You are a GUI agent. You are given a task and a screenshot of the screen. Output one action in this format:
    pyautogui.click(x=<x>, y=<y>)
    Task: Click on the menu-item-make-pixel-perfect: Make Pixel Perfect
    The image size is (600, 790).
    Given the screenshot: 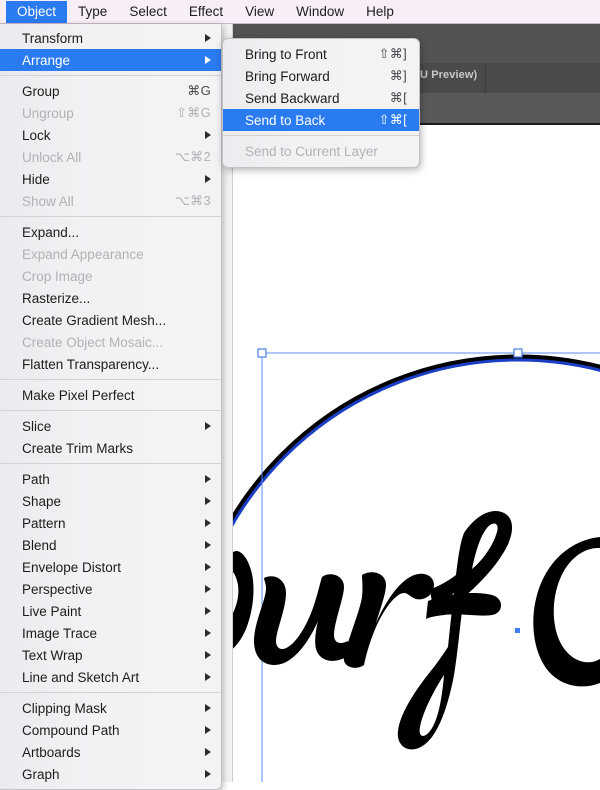 What is the action you would take?
    pyautogui.click(x=110, y=395)
    